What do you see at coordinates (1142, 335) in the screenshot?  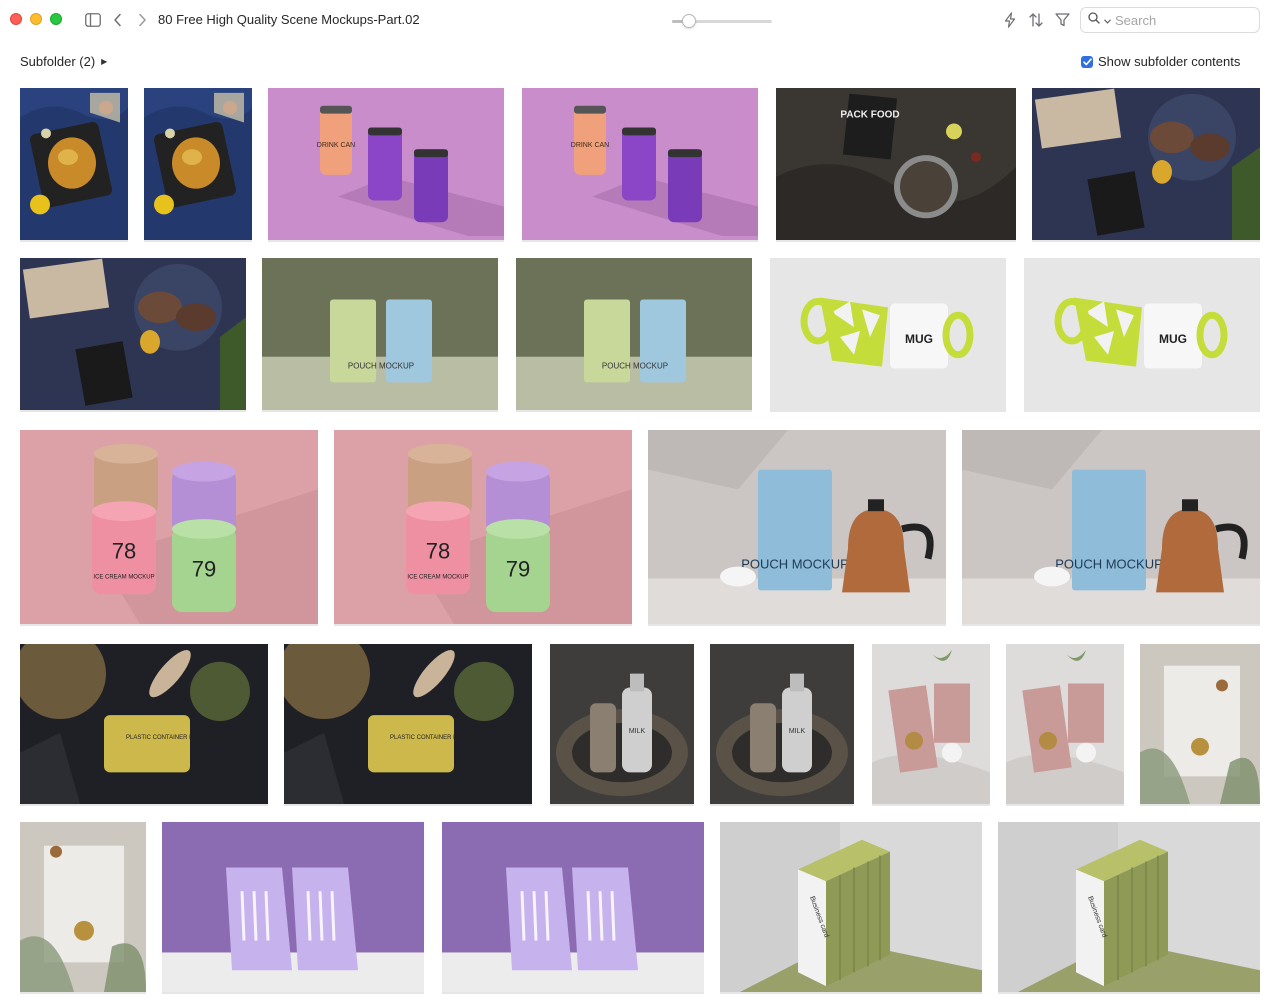 I see `thumbnail-mug-2: MUG` at bounding box center [1142, 335].